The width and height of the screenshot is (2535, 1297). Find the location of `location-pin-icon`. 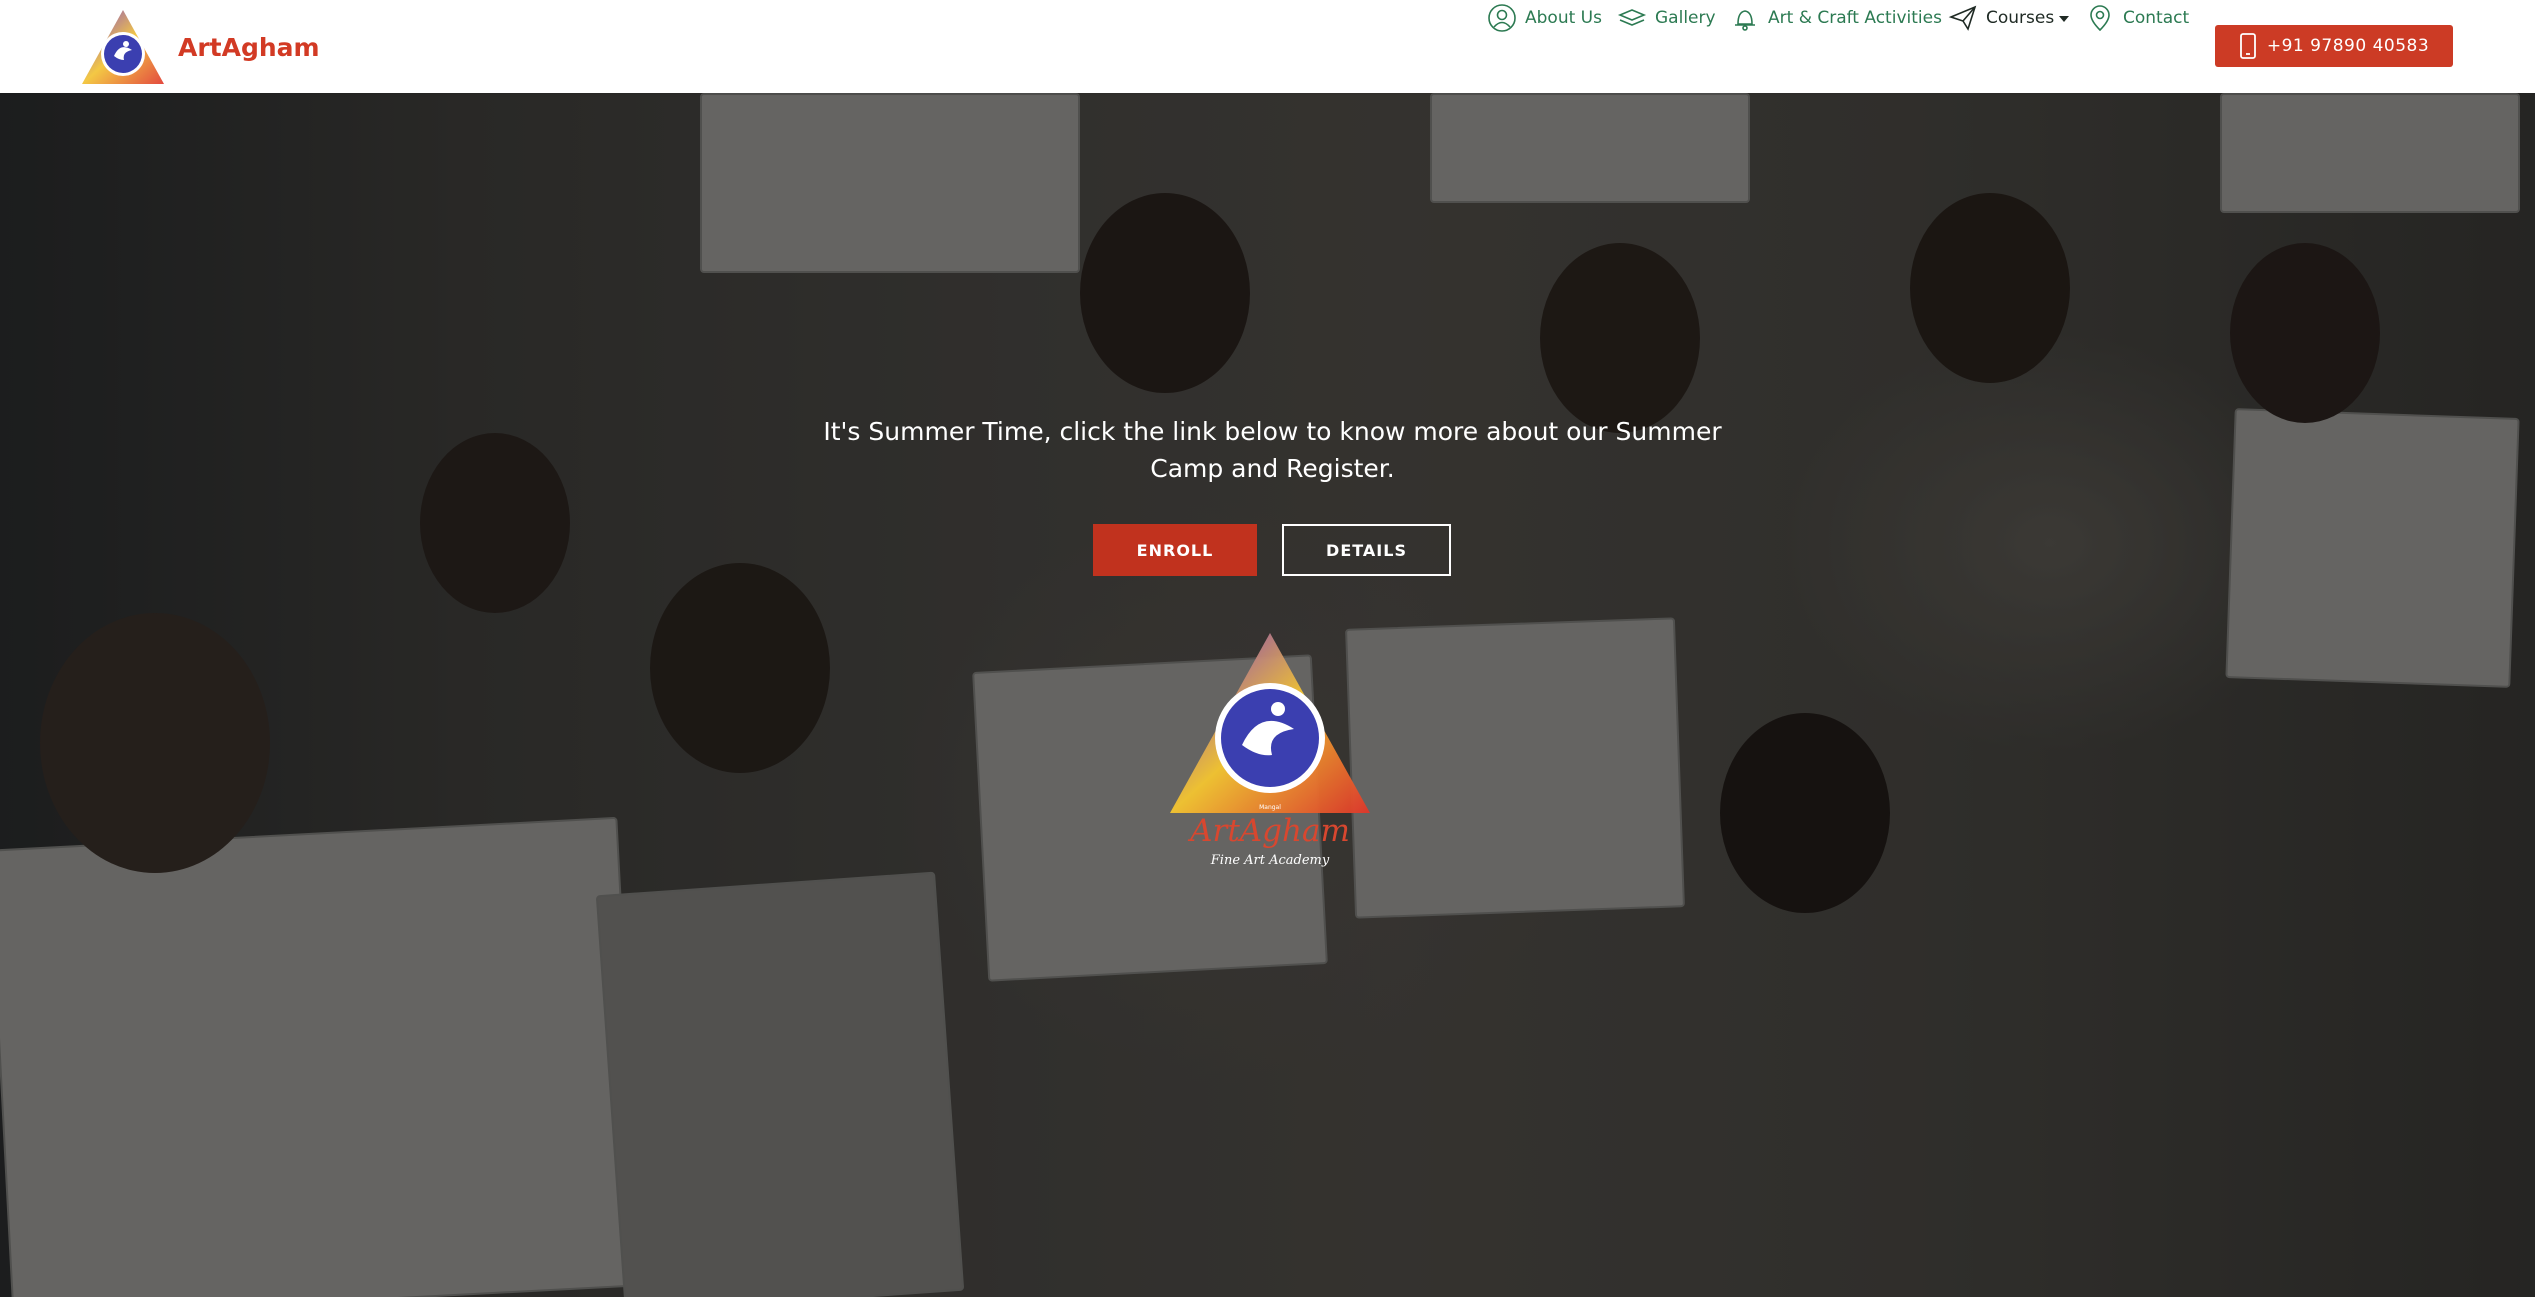

location-pin-icon is located at coordinates (2100, 18).